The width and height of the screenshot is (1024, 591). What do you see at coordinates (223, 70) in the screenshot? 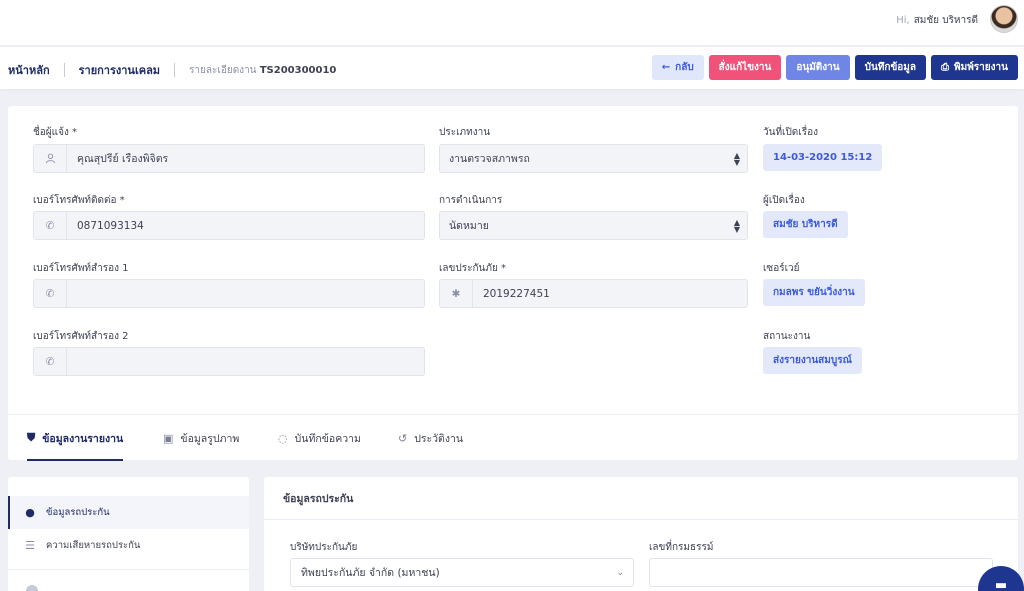
I see `breadcrumb-detail-prefix: รายละเอียดงาน` at bounding box center [223, 70].